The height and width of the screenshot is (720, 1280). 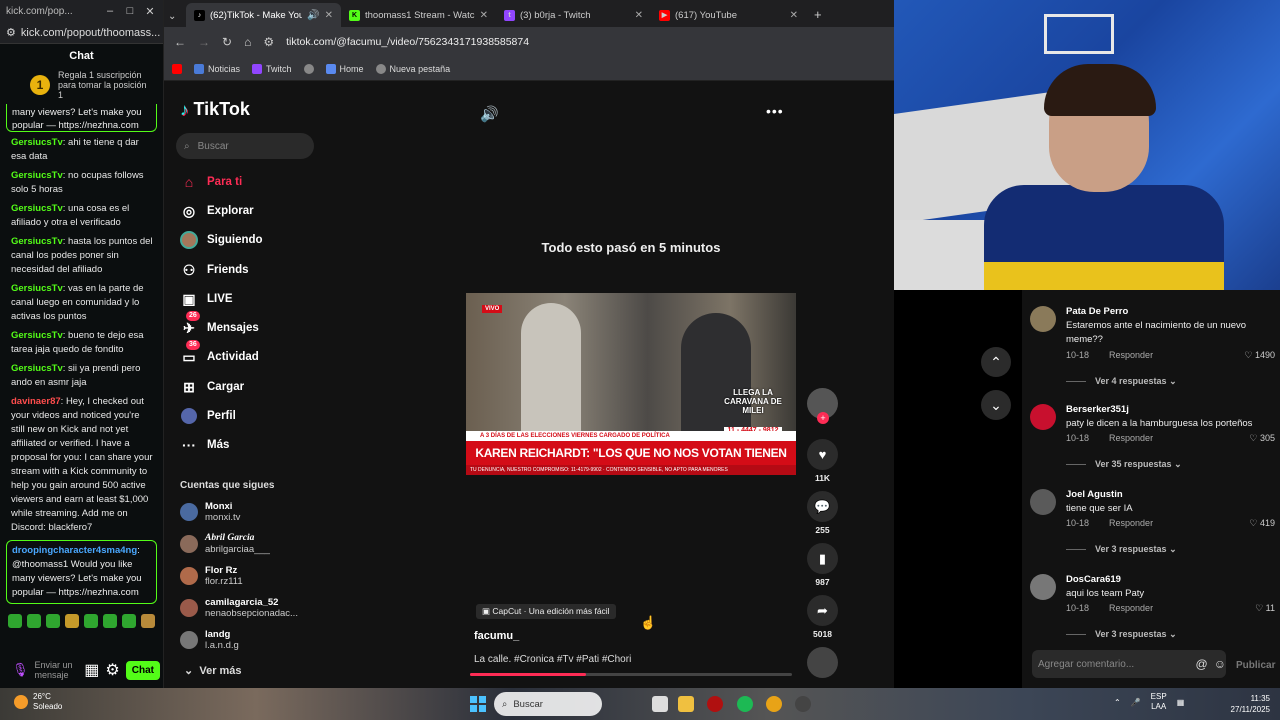 I want to click on taskbar-search: ⌕ Buscar, so click(x=548, y=704).